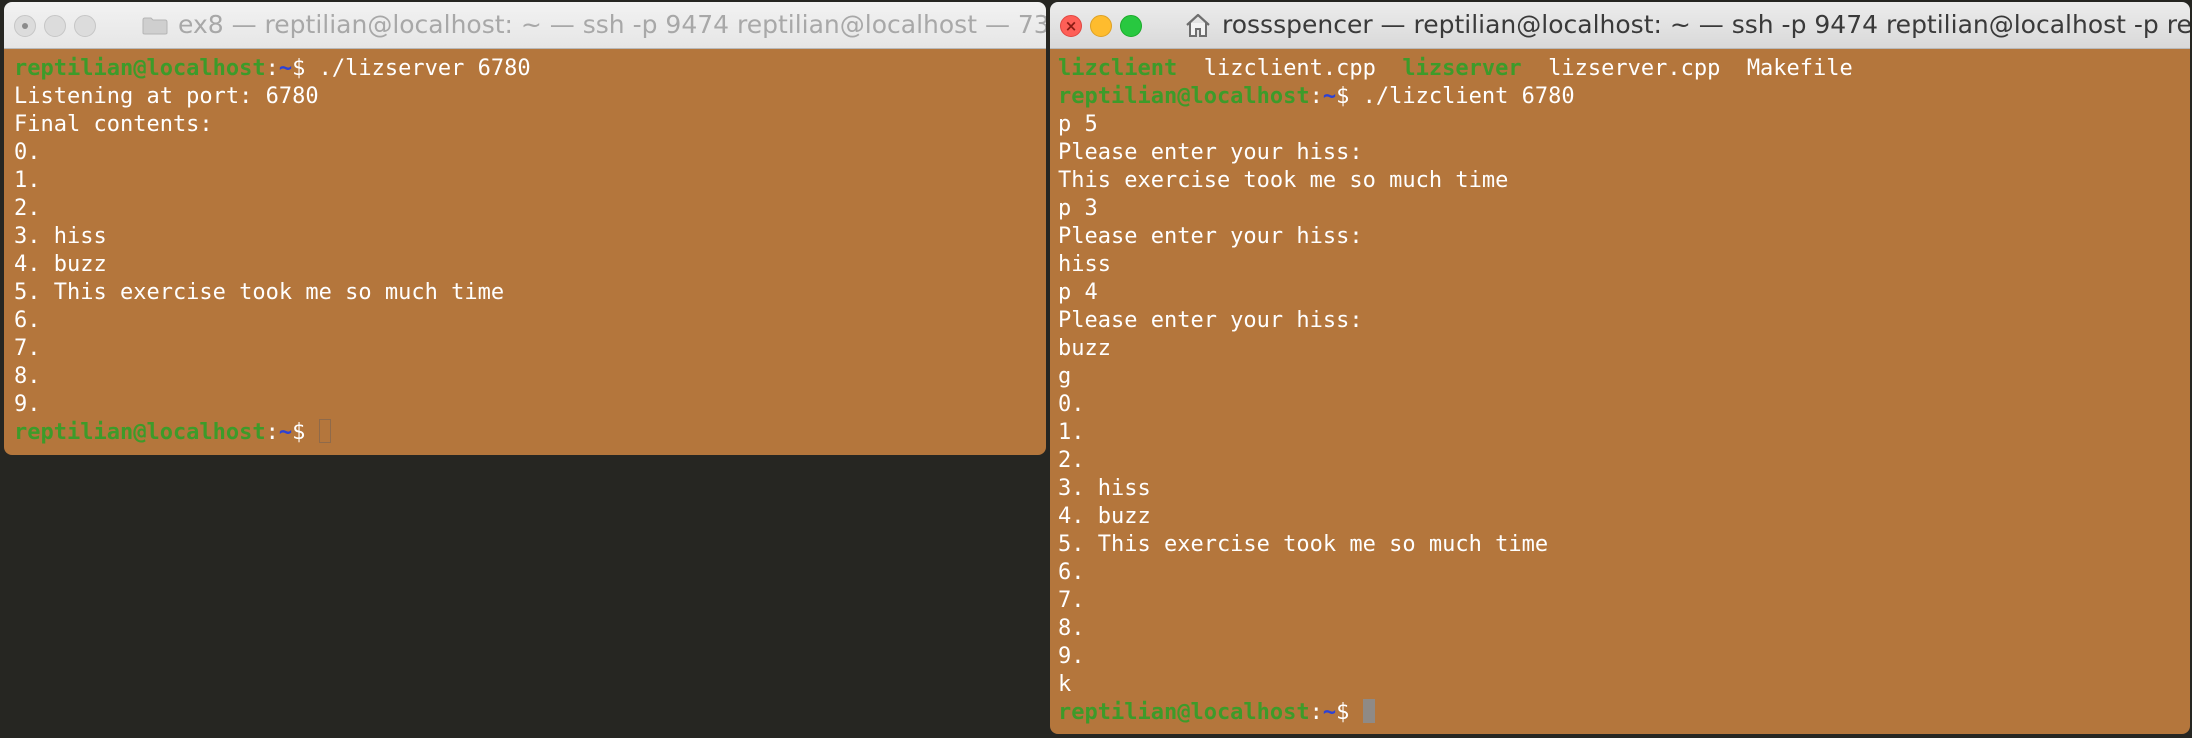  What do you see at coordinates (1462, 68) in the screenshot?
I see `file-entry: lizserver` at bounding box center [1462, 68].